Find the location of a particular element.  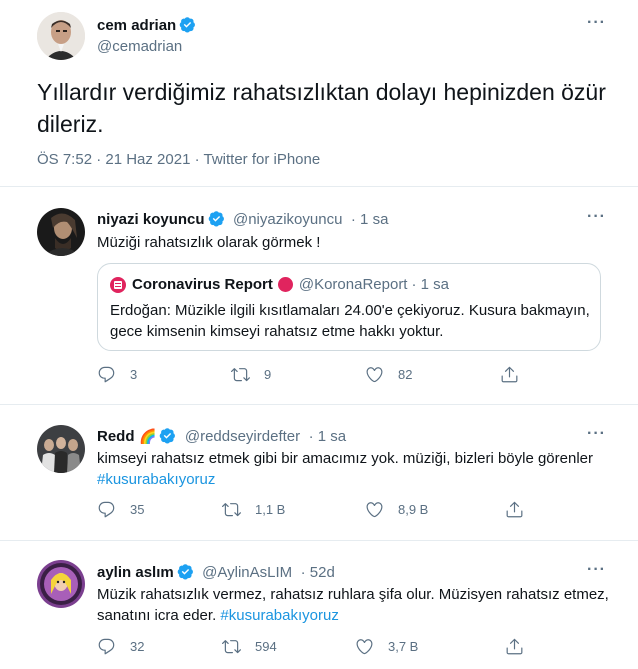

author-handle: @AylinAsLIM is located at coordinates (247, 572).